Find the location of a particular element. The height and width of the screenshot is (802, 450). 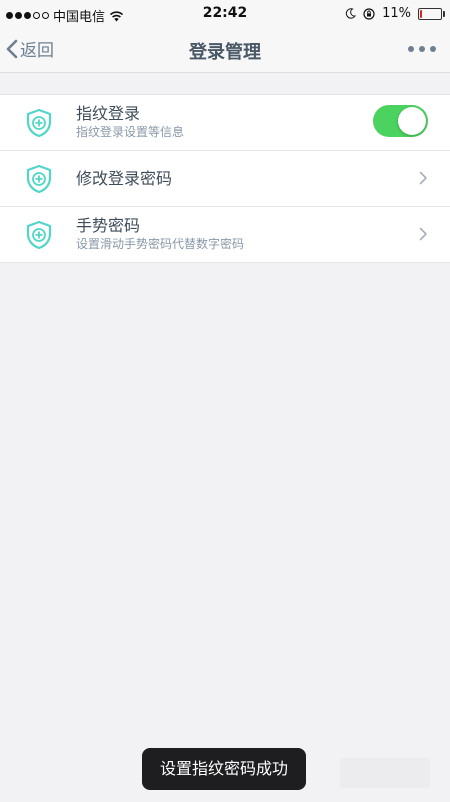

blurred-watermark is located at coordinates (385, 773).